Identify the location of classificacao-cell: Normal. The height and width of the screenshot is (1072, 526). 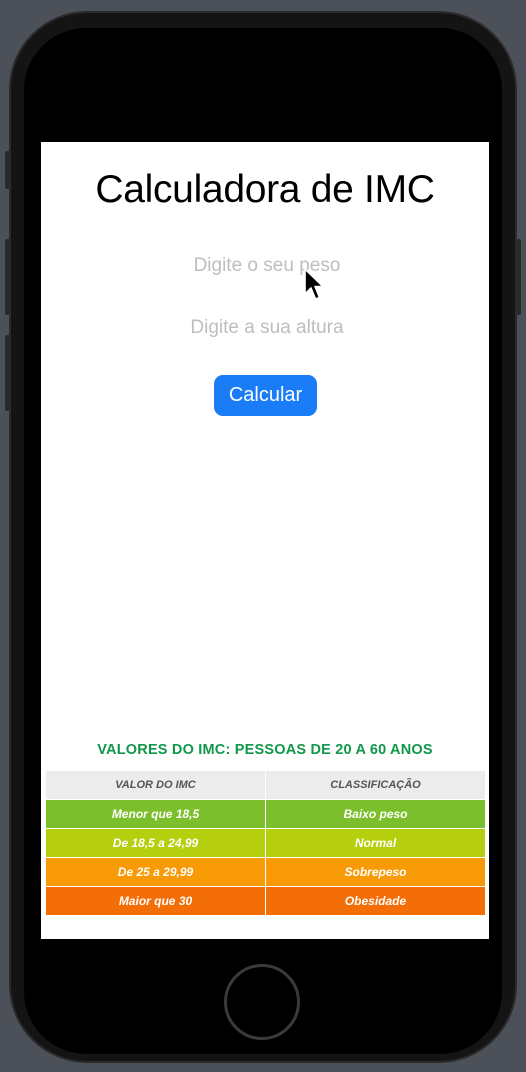
(375, 843).